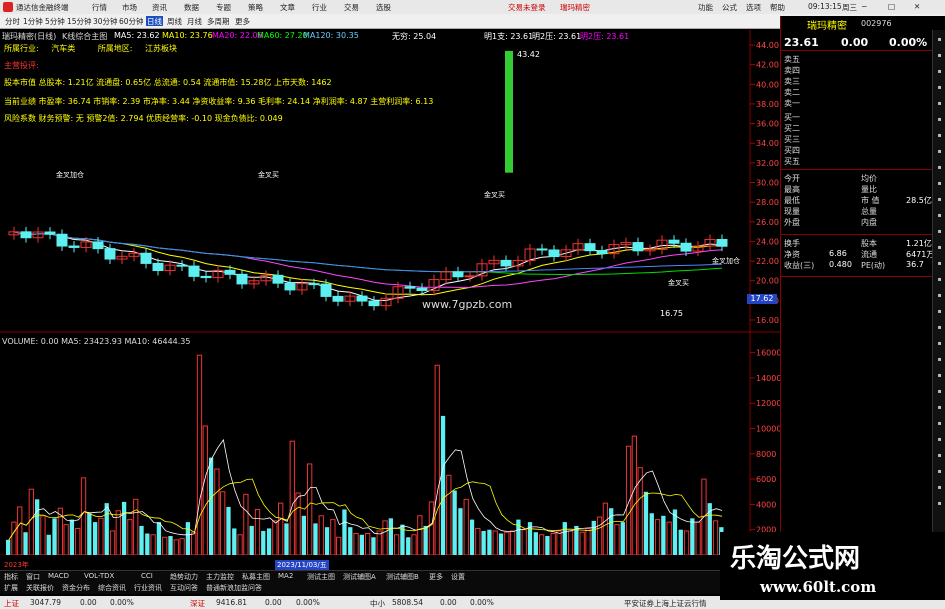 Image resolution: width=945 pixels, height=609 pixels. What do you see at coordinates (255, 7) in the screenshot?
I see `menu-celue: 策略` at bounding box center [255, 7].